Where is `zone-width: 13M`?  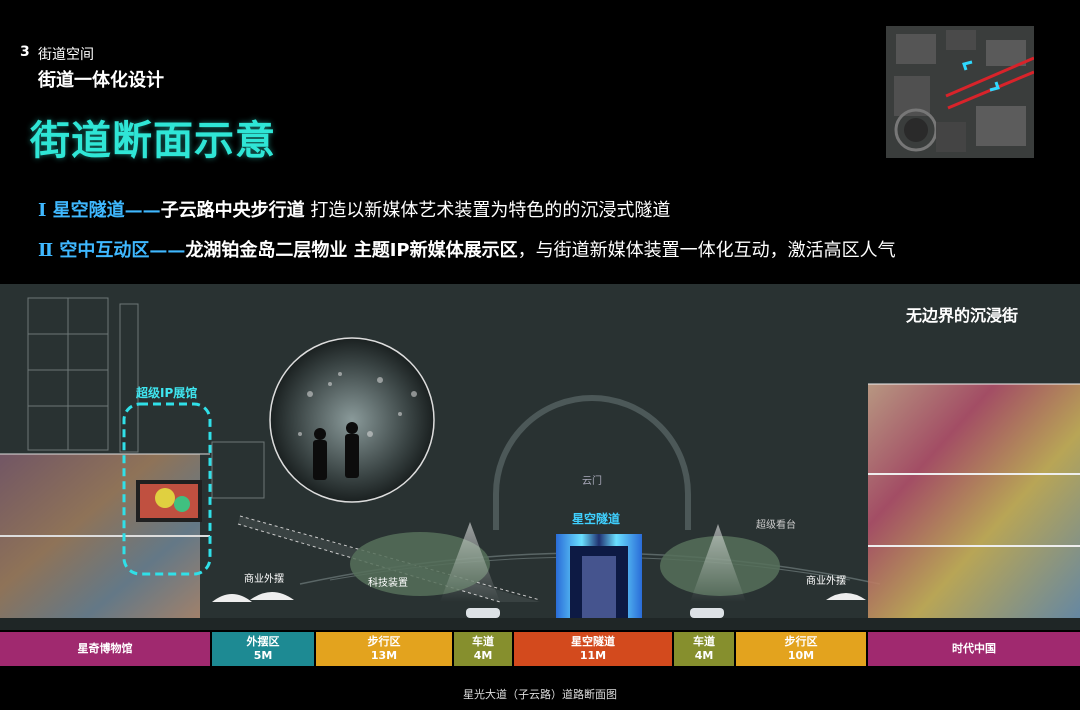 zone-width: 13M is located at coordinates (384, 655).